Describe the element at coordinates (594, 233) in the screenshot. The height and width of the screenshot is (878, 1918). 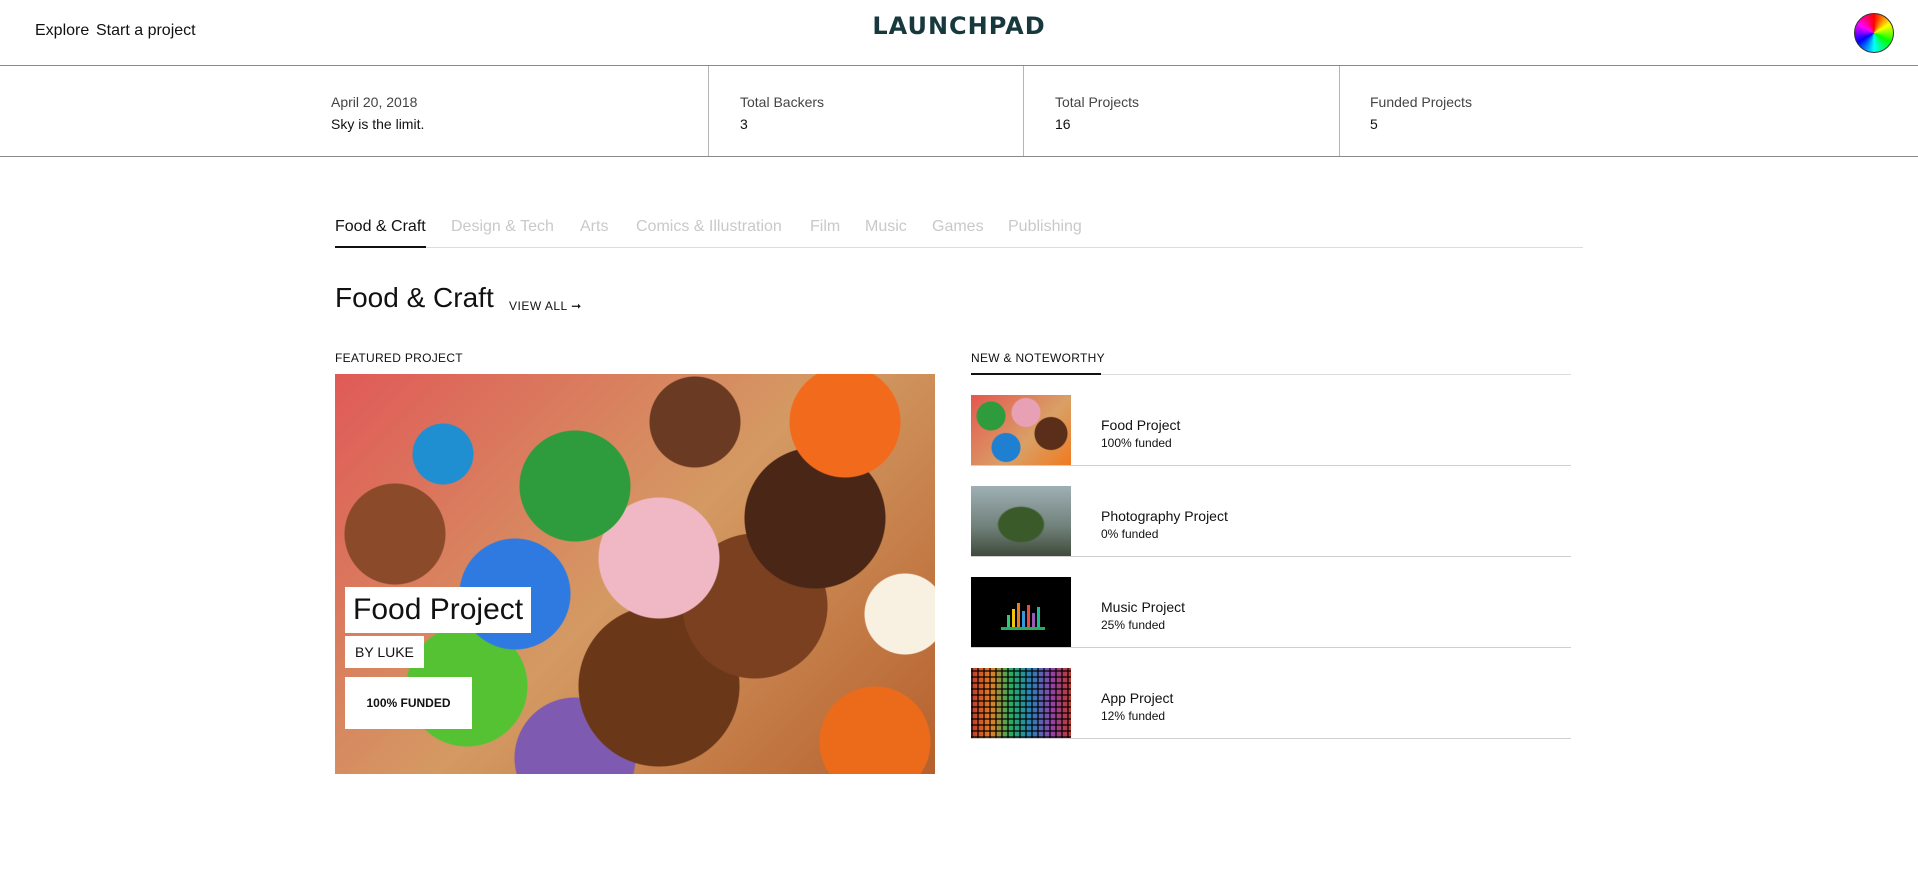
I see `tab-arts: Arts` at that location.